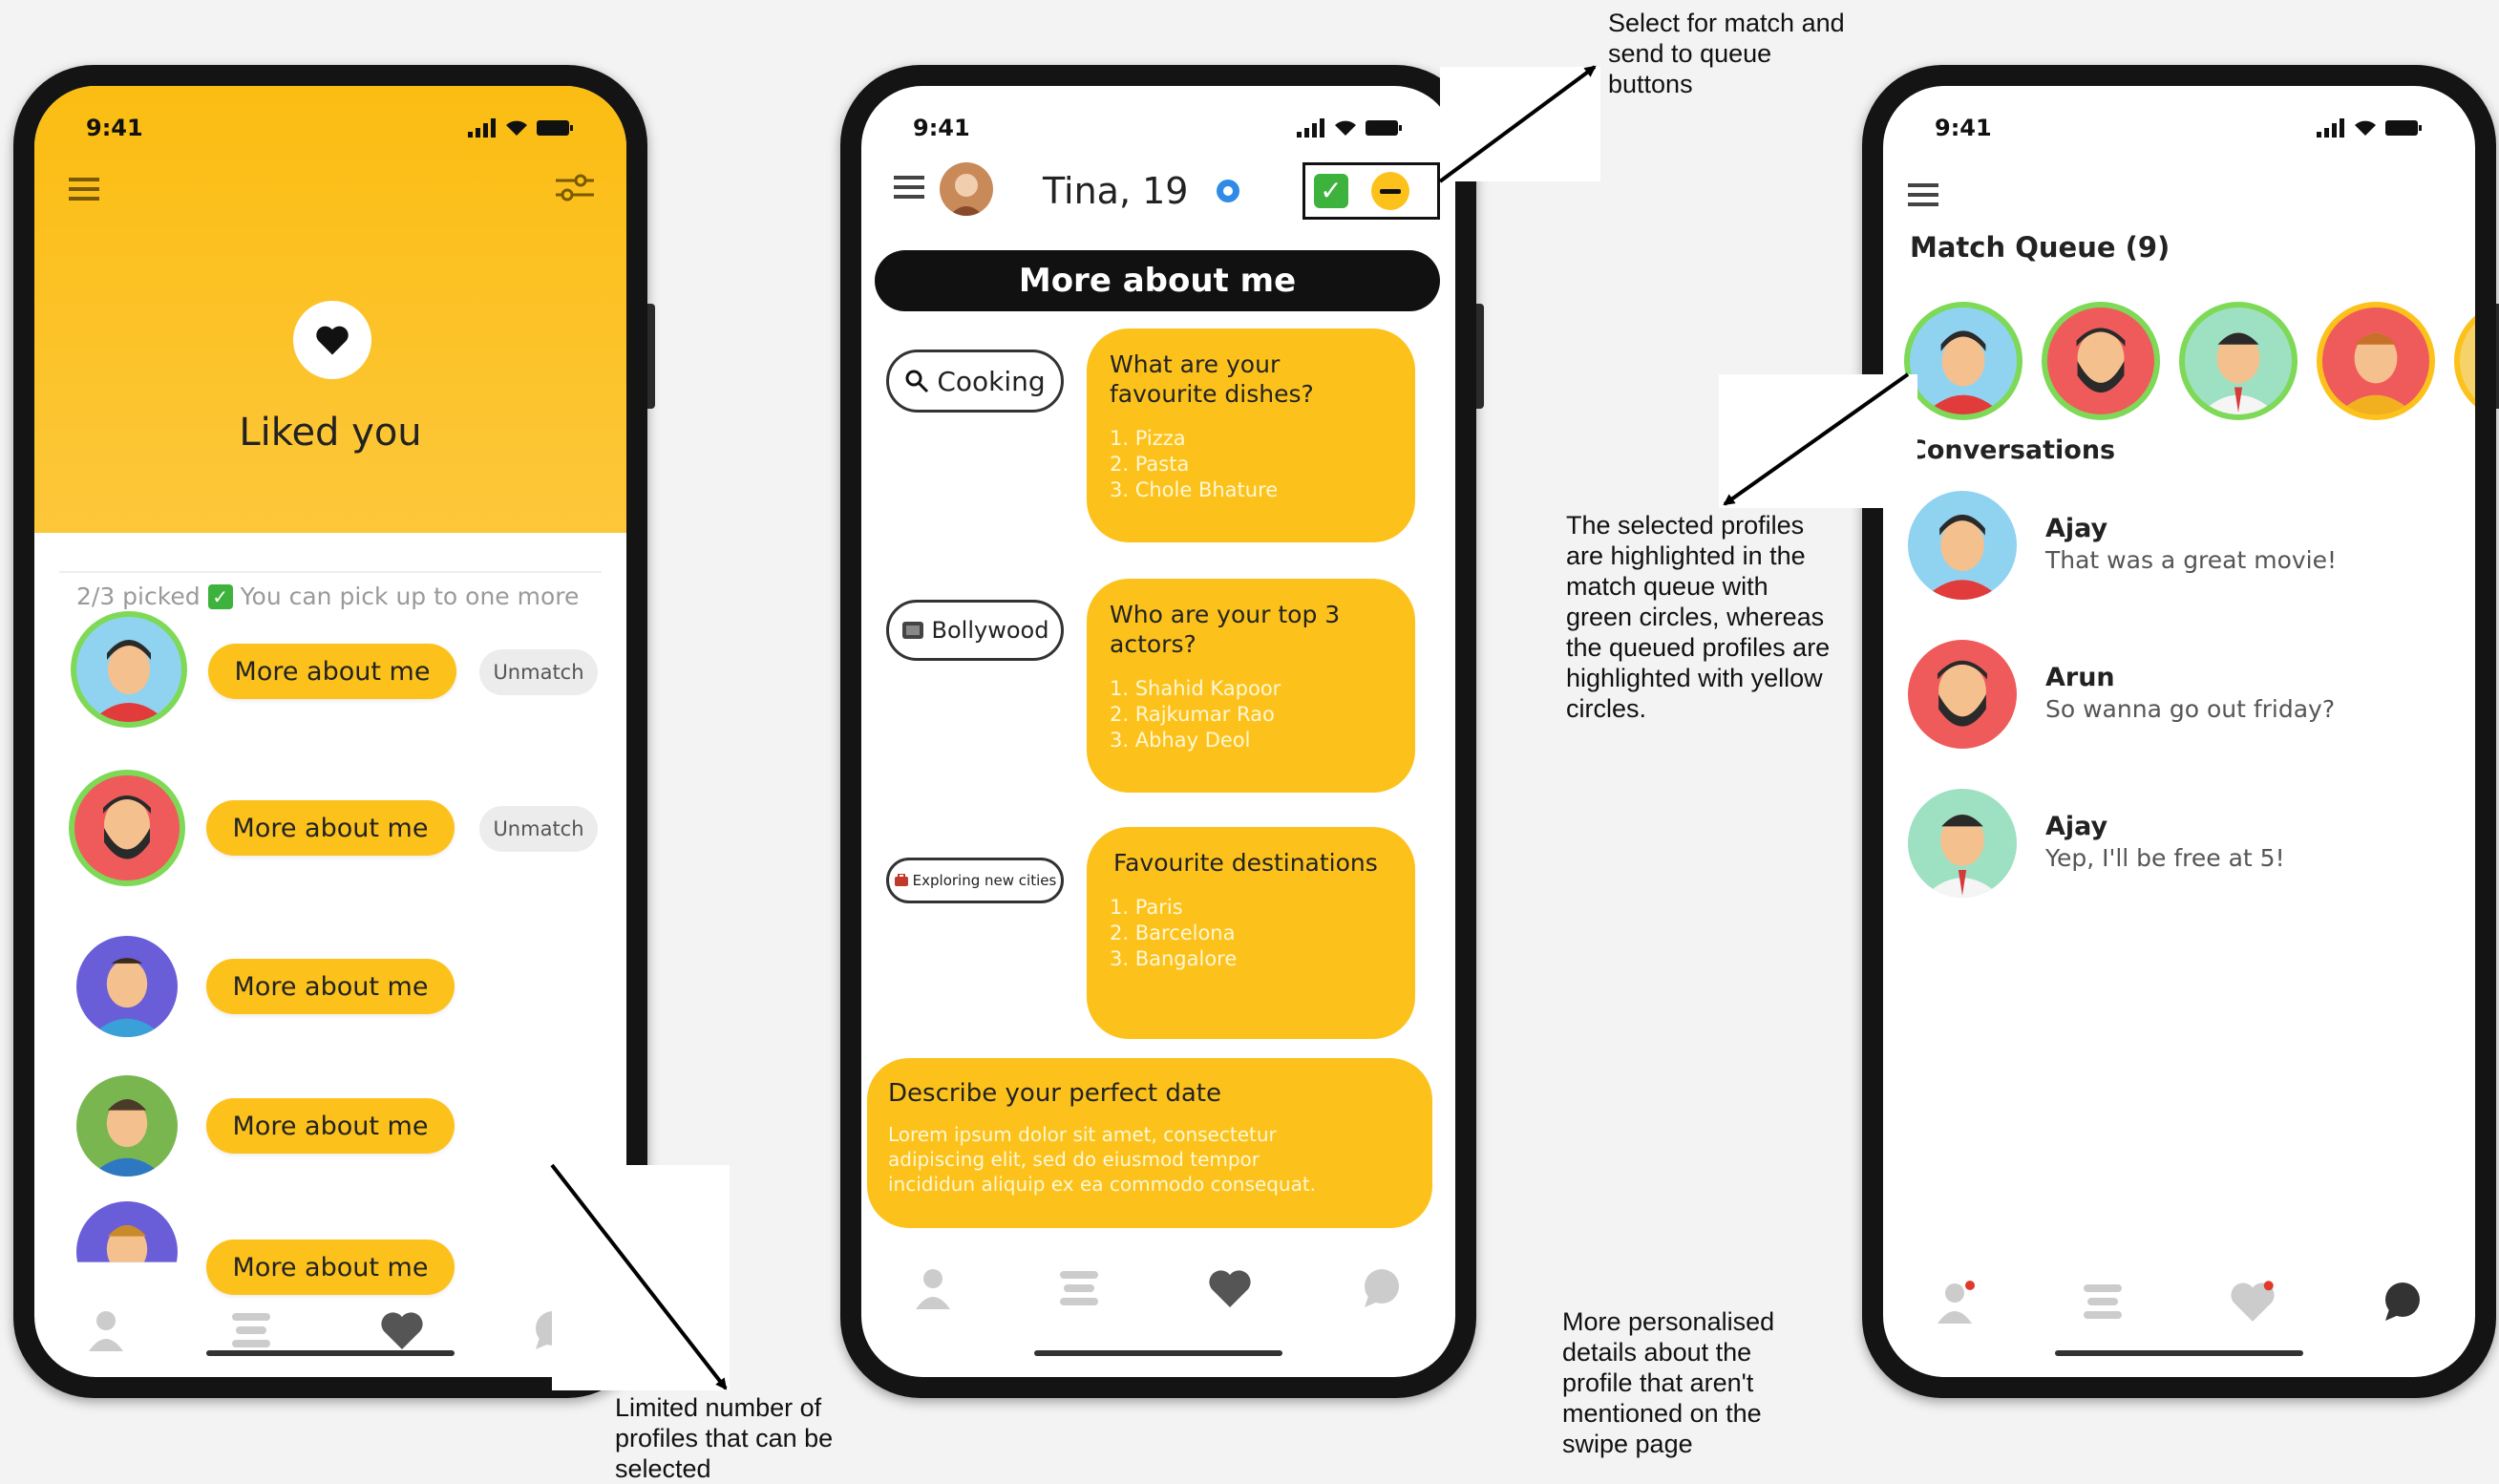  What do you see at coordinates (1816, 439) in the screenshot?
I see `arrow-to-match-queue` at bounding box center [1816, 439].